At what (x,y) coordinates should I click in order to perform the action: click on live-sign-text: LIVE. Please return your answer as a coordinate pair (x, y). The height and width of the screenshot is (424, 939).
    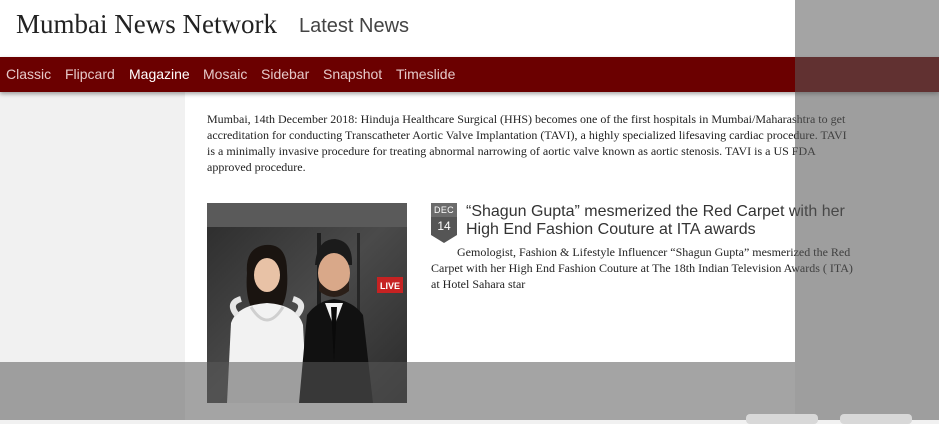
    Looking at the image, I should click on (390, 286).